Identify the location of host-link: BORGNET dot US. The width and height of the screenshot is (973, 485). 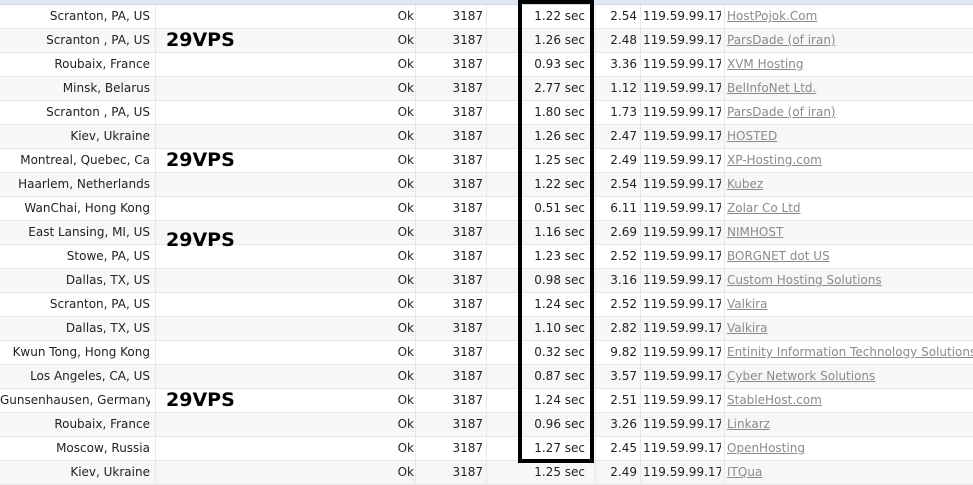
(850, 256).